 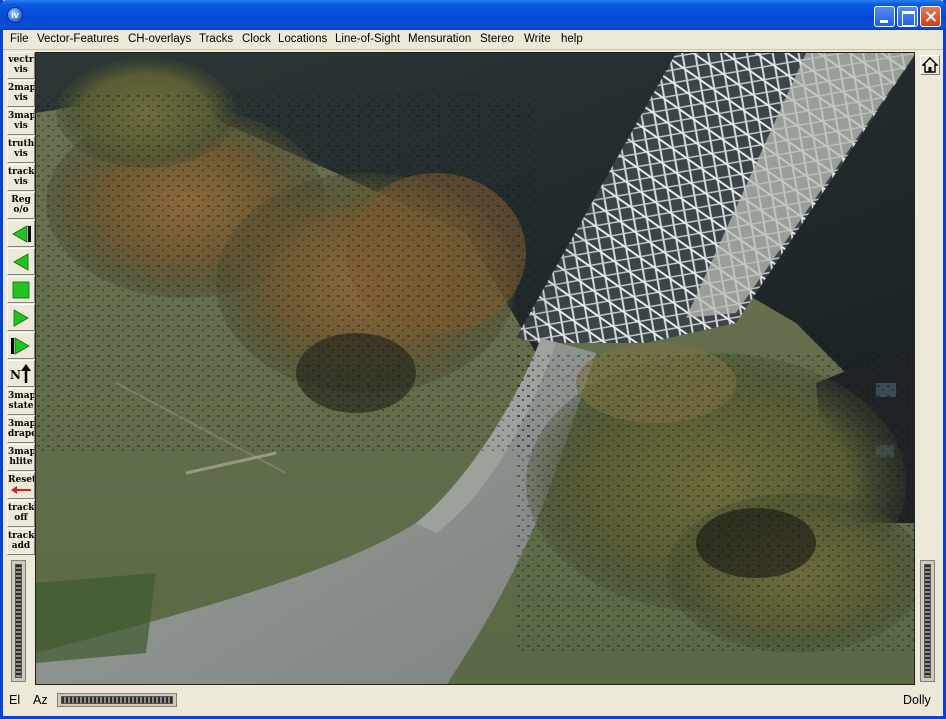 I want to click on track-off-label: track off, so click(x=21, y=513).